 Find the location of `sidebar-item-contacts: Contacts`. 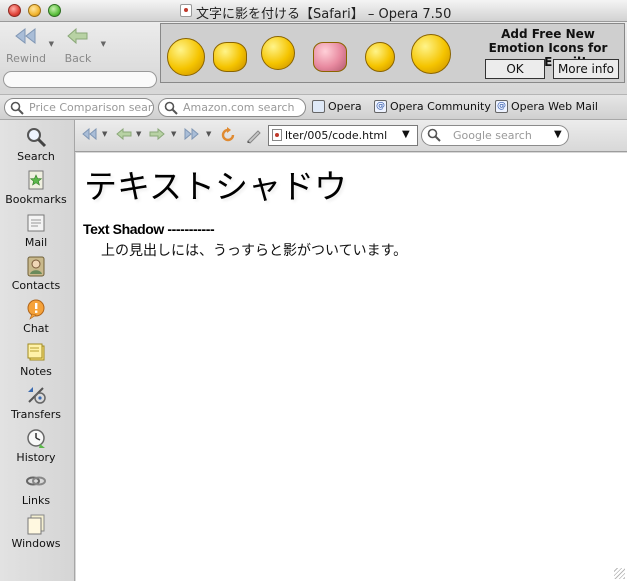

sidebar-item-contacts: Contacts is located at coordinates (36, 272).